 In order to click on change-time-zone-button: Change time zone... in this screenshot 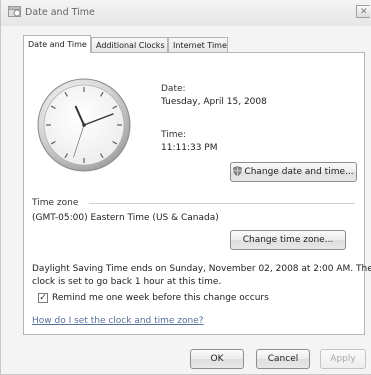, I will do `click(288, 240)`.